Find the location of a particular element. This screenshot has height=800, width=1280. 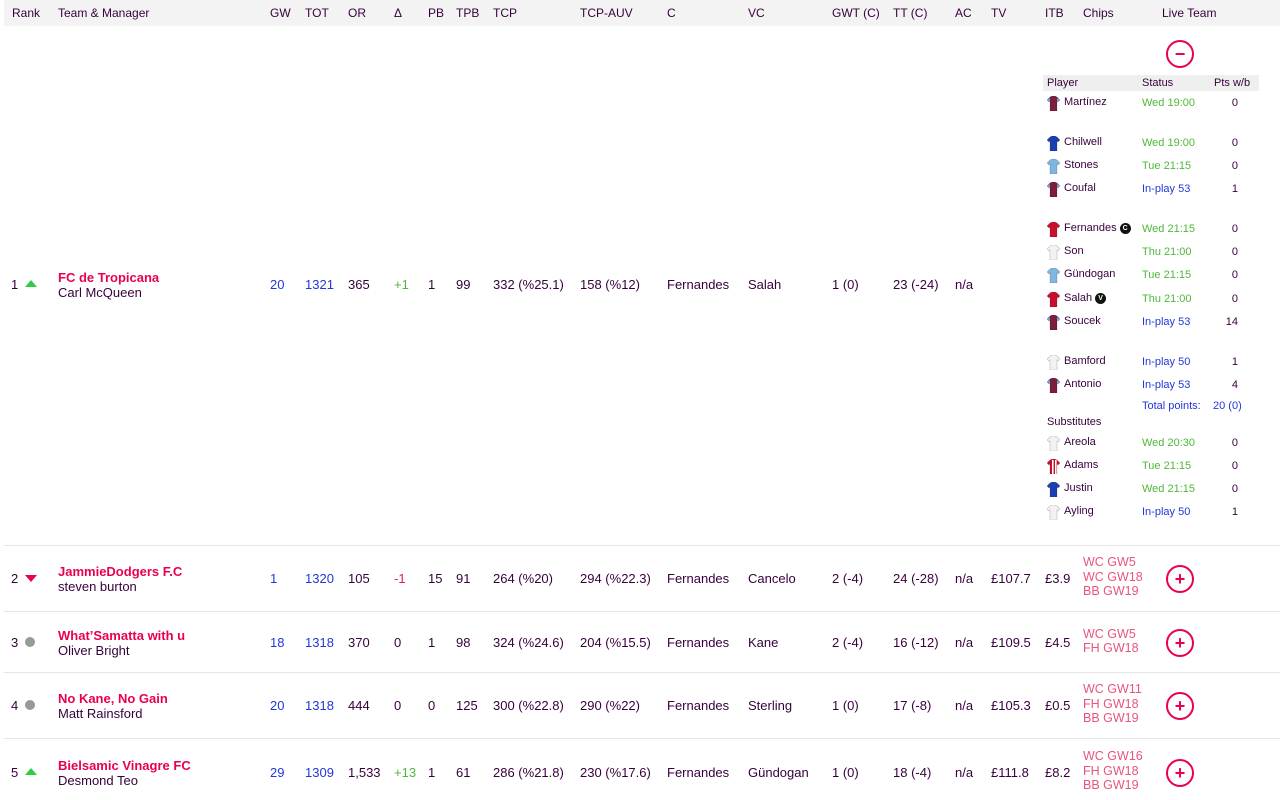

total-points-link: 1320 is located at coordinates (319, 578).